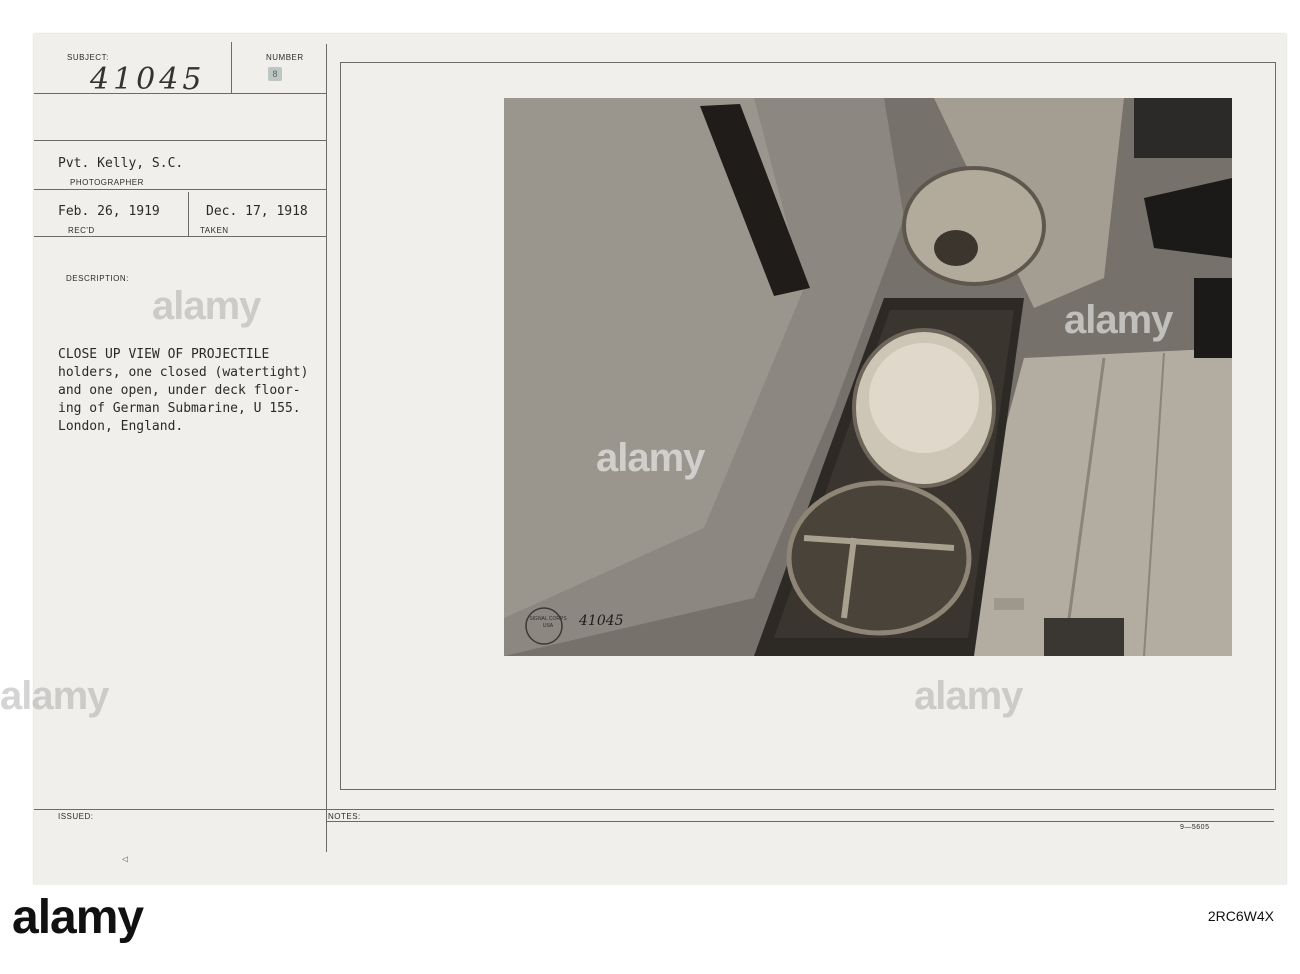 The width and height of the screenshot is (1300, 974). What do you see at coordinates (164, 354) in the screenshot?
I see `description-line: CLOSE UP VIEW OF PROJECTILE` at bounding box center [164, 354].